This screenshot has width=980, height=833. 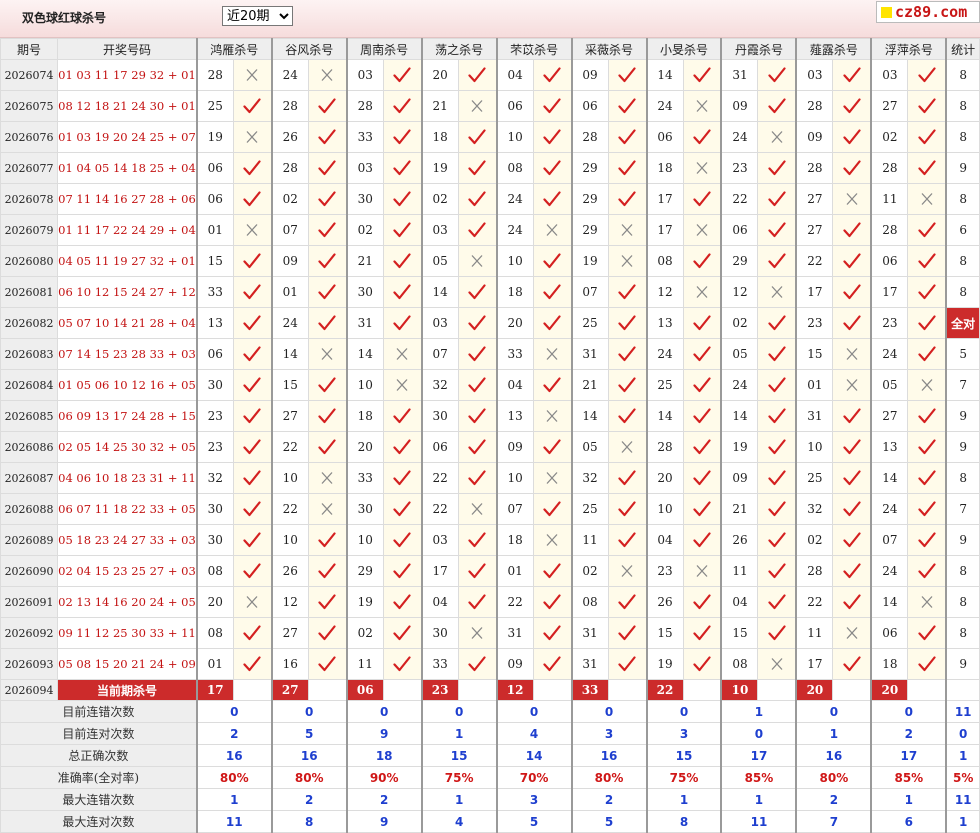 I want to click on kill-number: 11, so click(x=739, y=571).